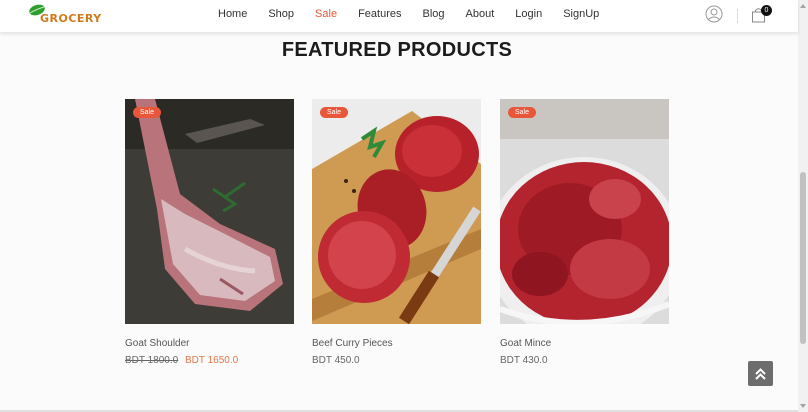 This screenshot has height=412, width=808. What do you see at coordinates (528, 14) in the screenshot?
I see `nav-login-link: Login` at bounding box center [528, 14].